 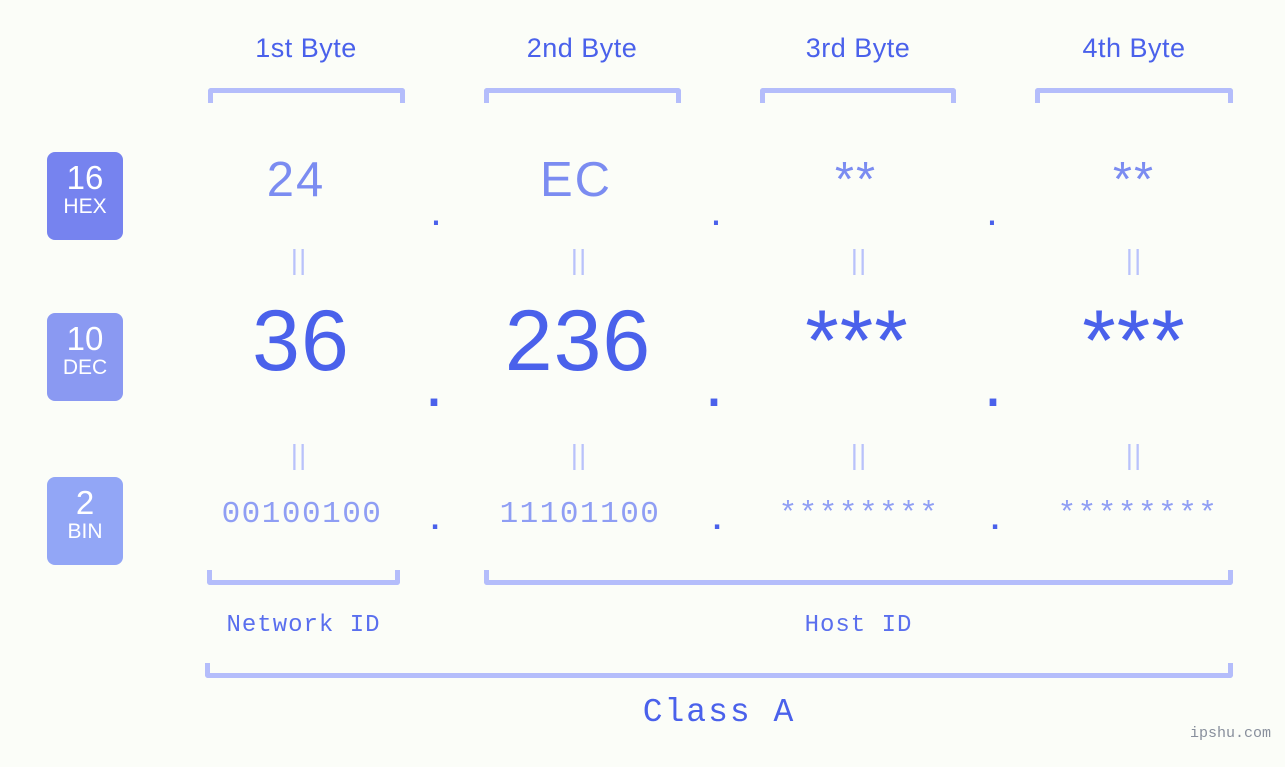 What do you see at coordinates (578, 341) in the screenshot?
I see `dec-byte-2: 236` at bounding box center [578, 341].